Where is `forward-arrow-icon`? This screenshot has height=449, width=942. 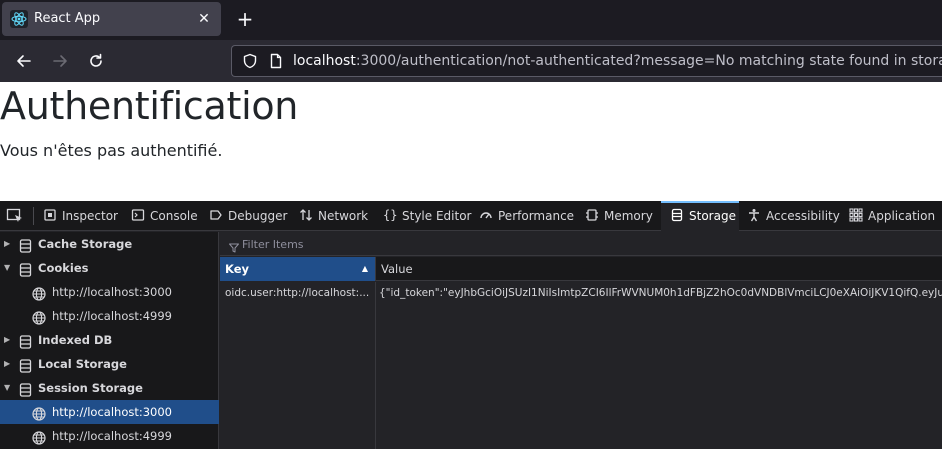
forward-arrow-icon is located at coordinates (60, 61).